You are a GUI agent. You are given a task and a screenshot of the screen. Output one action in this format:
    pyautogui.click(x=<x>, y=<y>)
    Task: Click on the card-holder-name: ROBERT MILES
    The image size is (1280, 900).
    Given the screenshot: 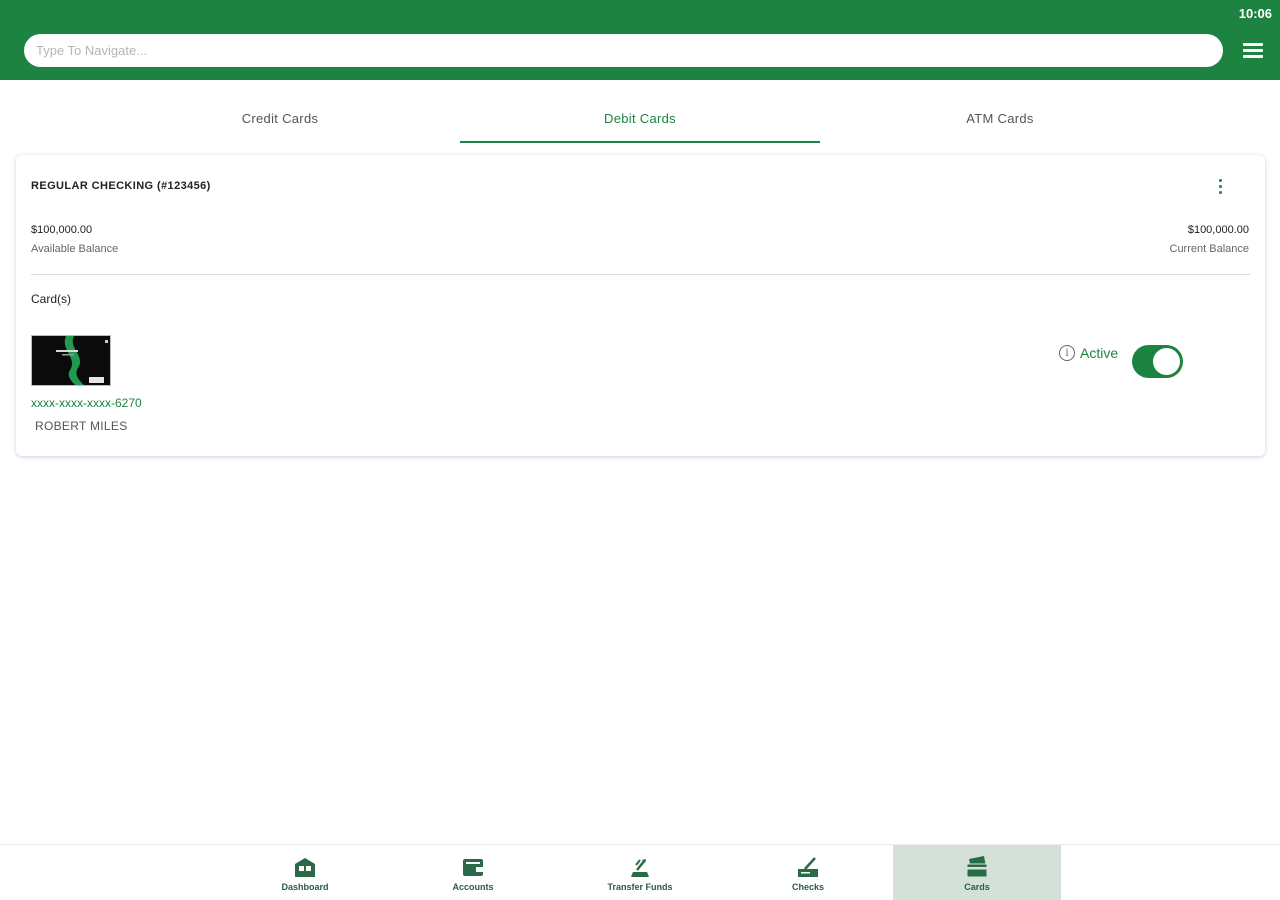 What is the action you would take?
    pyautogui.click(x=81, y=426)
    